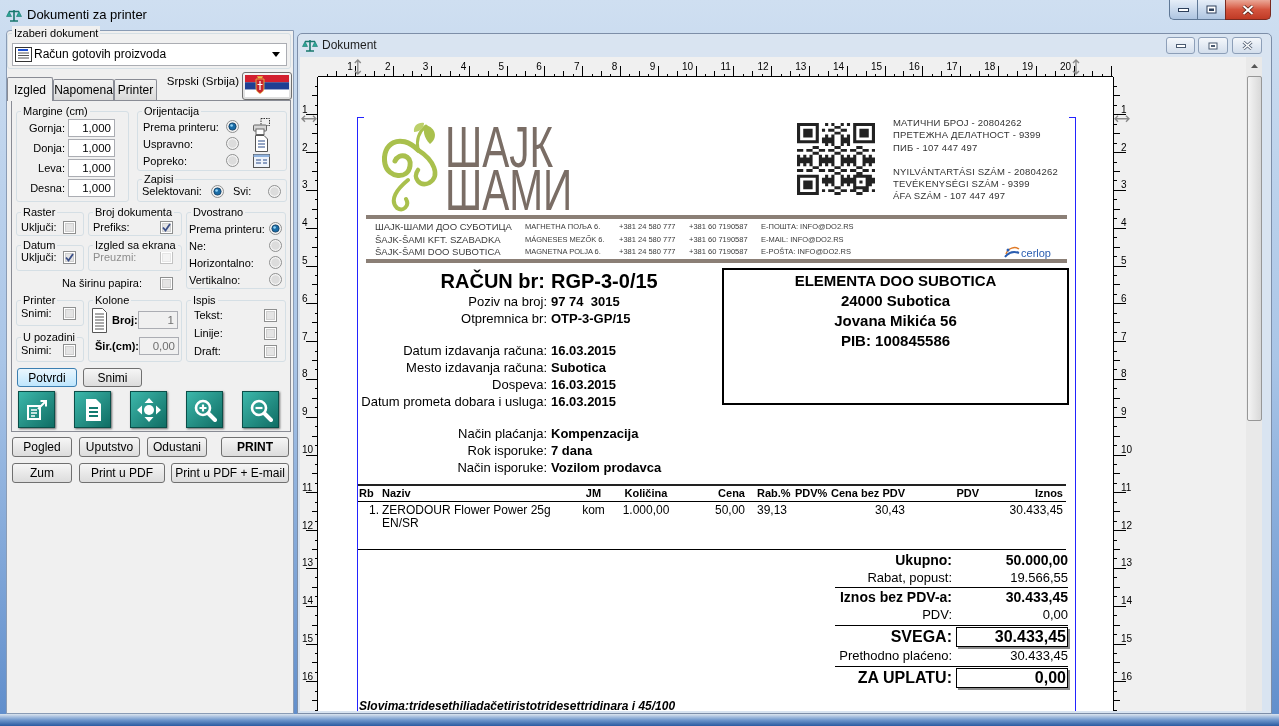 This screenshot has width=1279, height=726. Describe the element at coordinates (310, 45) in the screenshot. I see `scales-icon` at that location.